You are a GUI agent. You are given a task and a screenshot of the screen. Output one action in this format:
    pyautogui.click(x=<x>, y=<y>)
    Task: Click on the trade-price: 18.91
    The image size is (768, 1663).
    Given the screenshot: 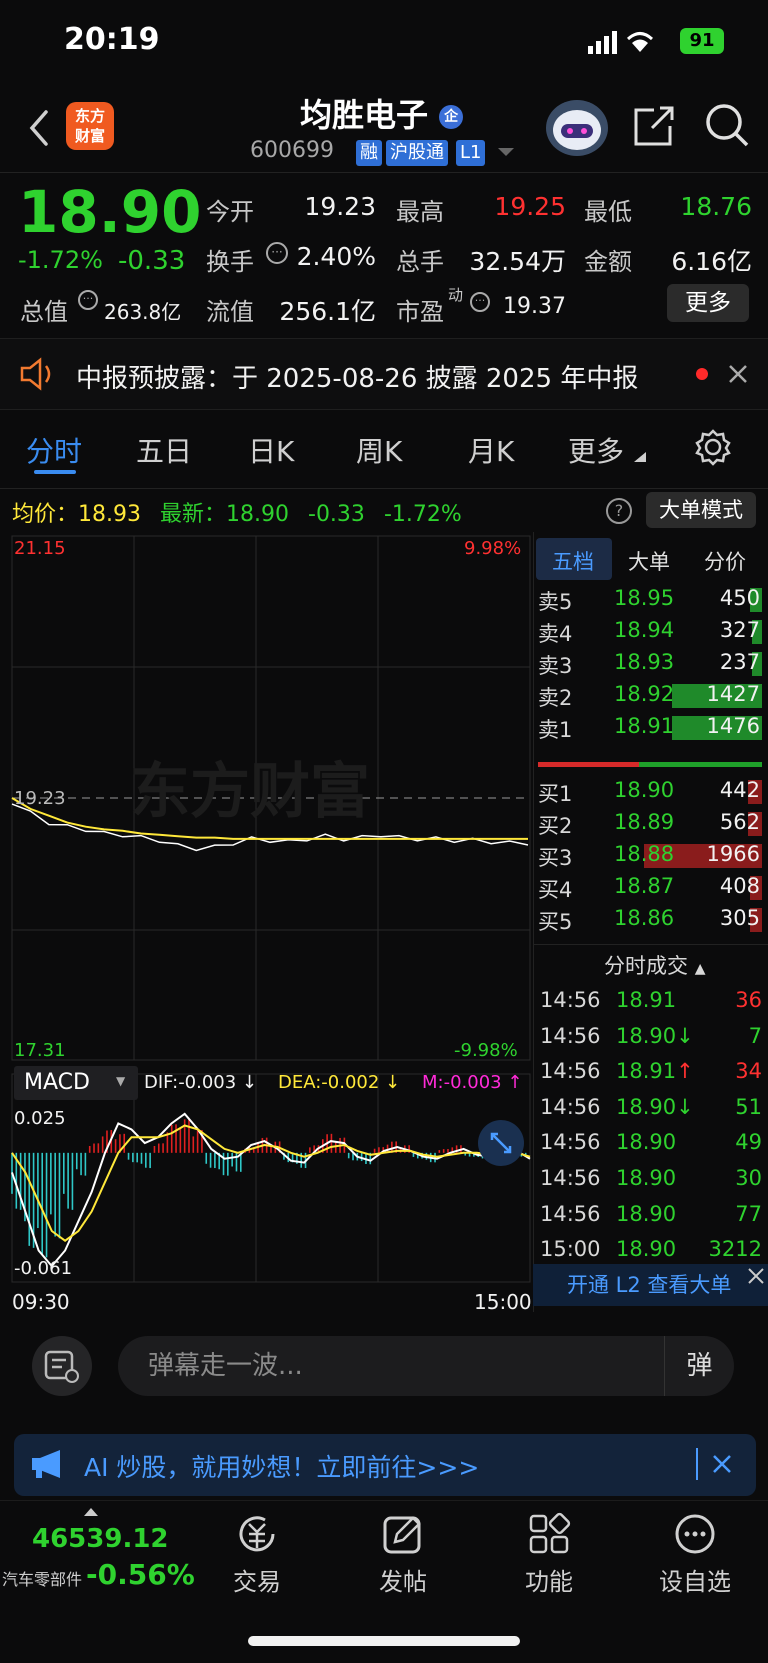 What is the action you would take?
    pyautogui.click(x=646, y=1000)
    